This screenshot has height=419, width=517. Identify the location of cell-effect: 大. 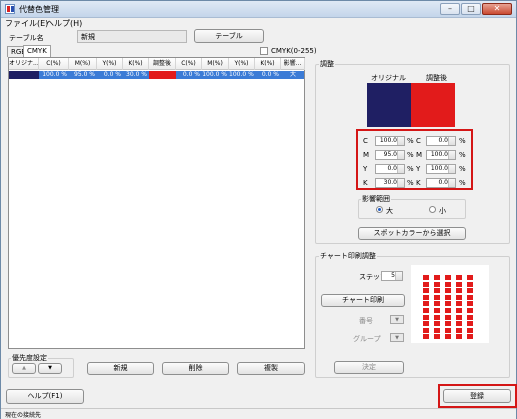
(292, 74).